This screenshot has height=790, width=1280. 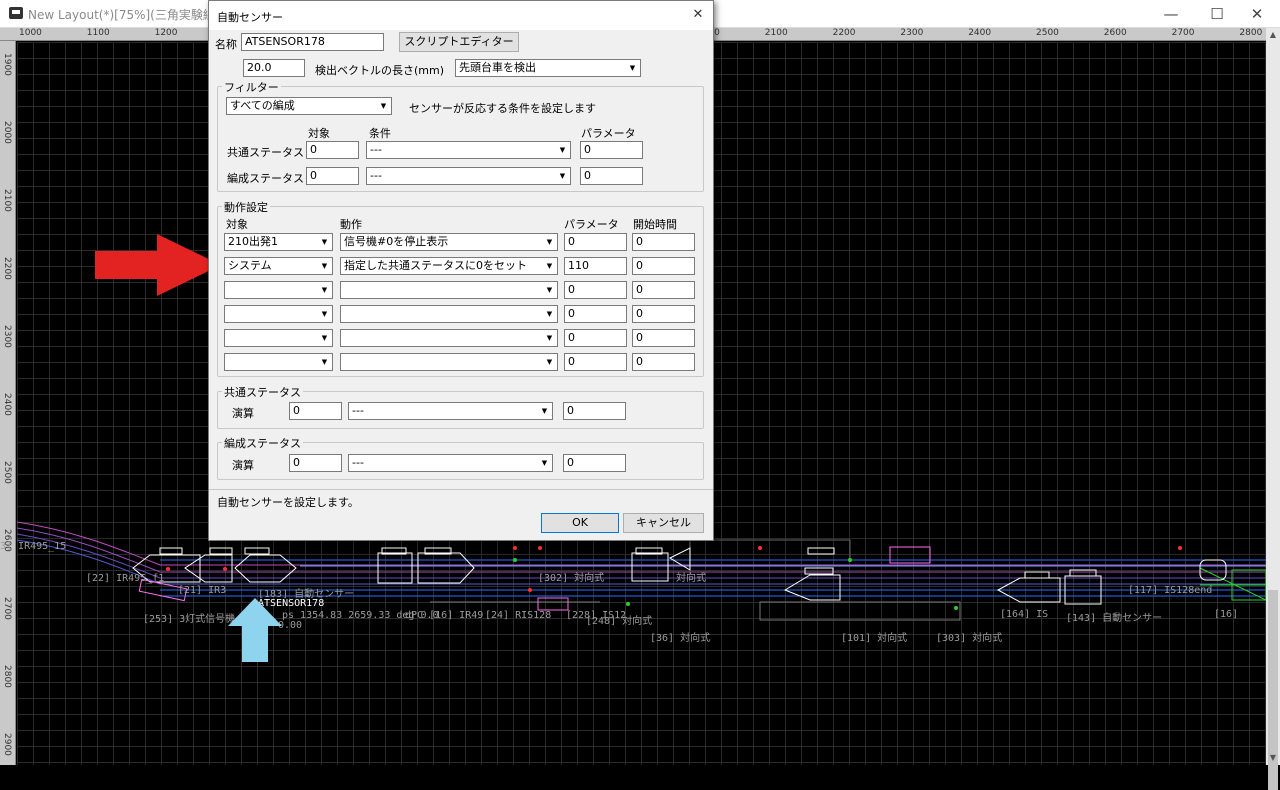 What do you see at coordinates (358, 462) in the screenshot?
I see `operator-value: ---` at bounding box center [358, 462].